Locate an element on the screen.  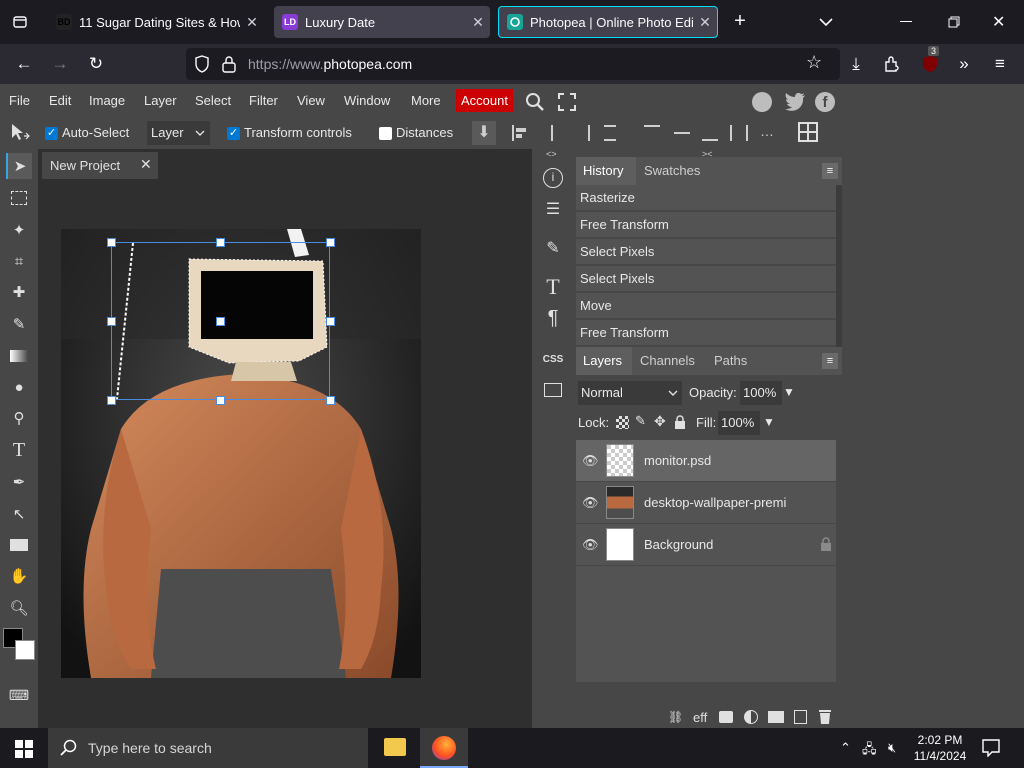
character-icon: T is located at coordinates (553, 287).